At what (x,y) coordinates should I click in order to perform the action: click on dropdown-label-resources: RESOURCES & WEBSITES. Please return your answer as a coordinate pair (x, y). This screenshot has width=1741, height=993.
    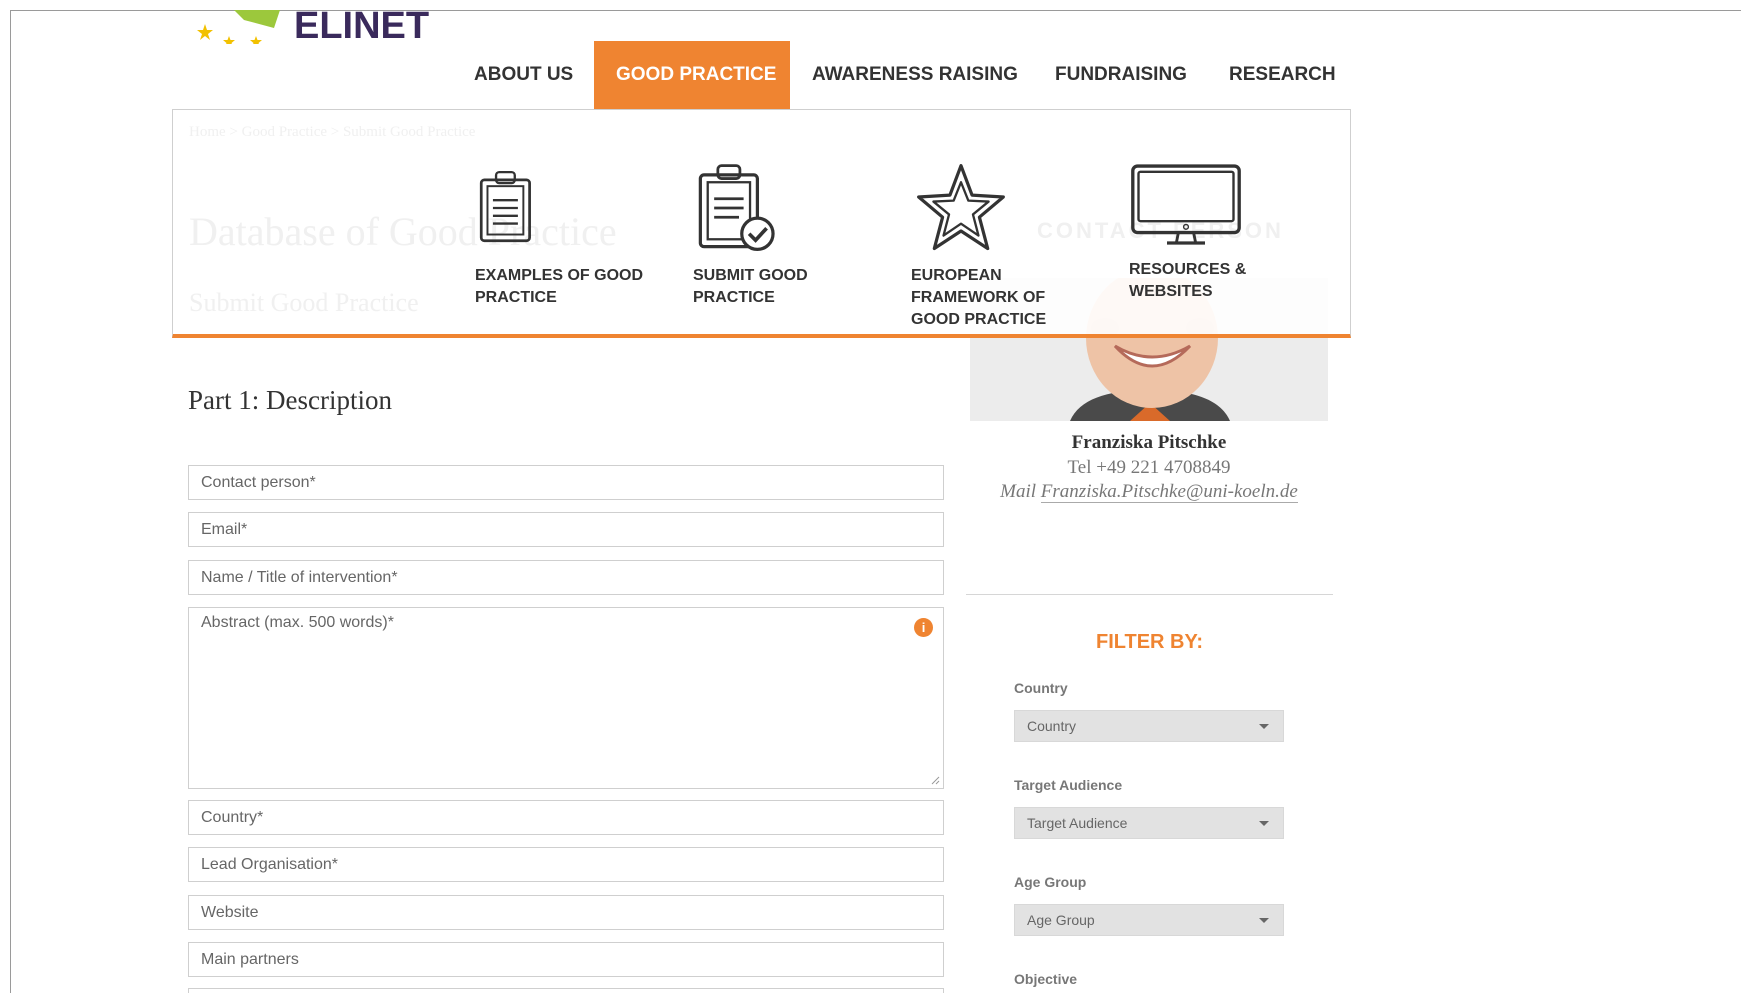
    Looking at the image, I should click on (1188, 280).